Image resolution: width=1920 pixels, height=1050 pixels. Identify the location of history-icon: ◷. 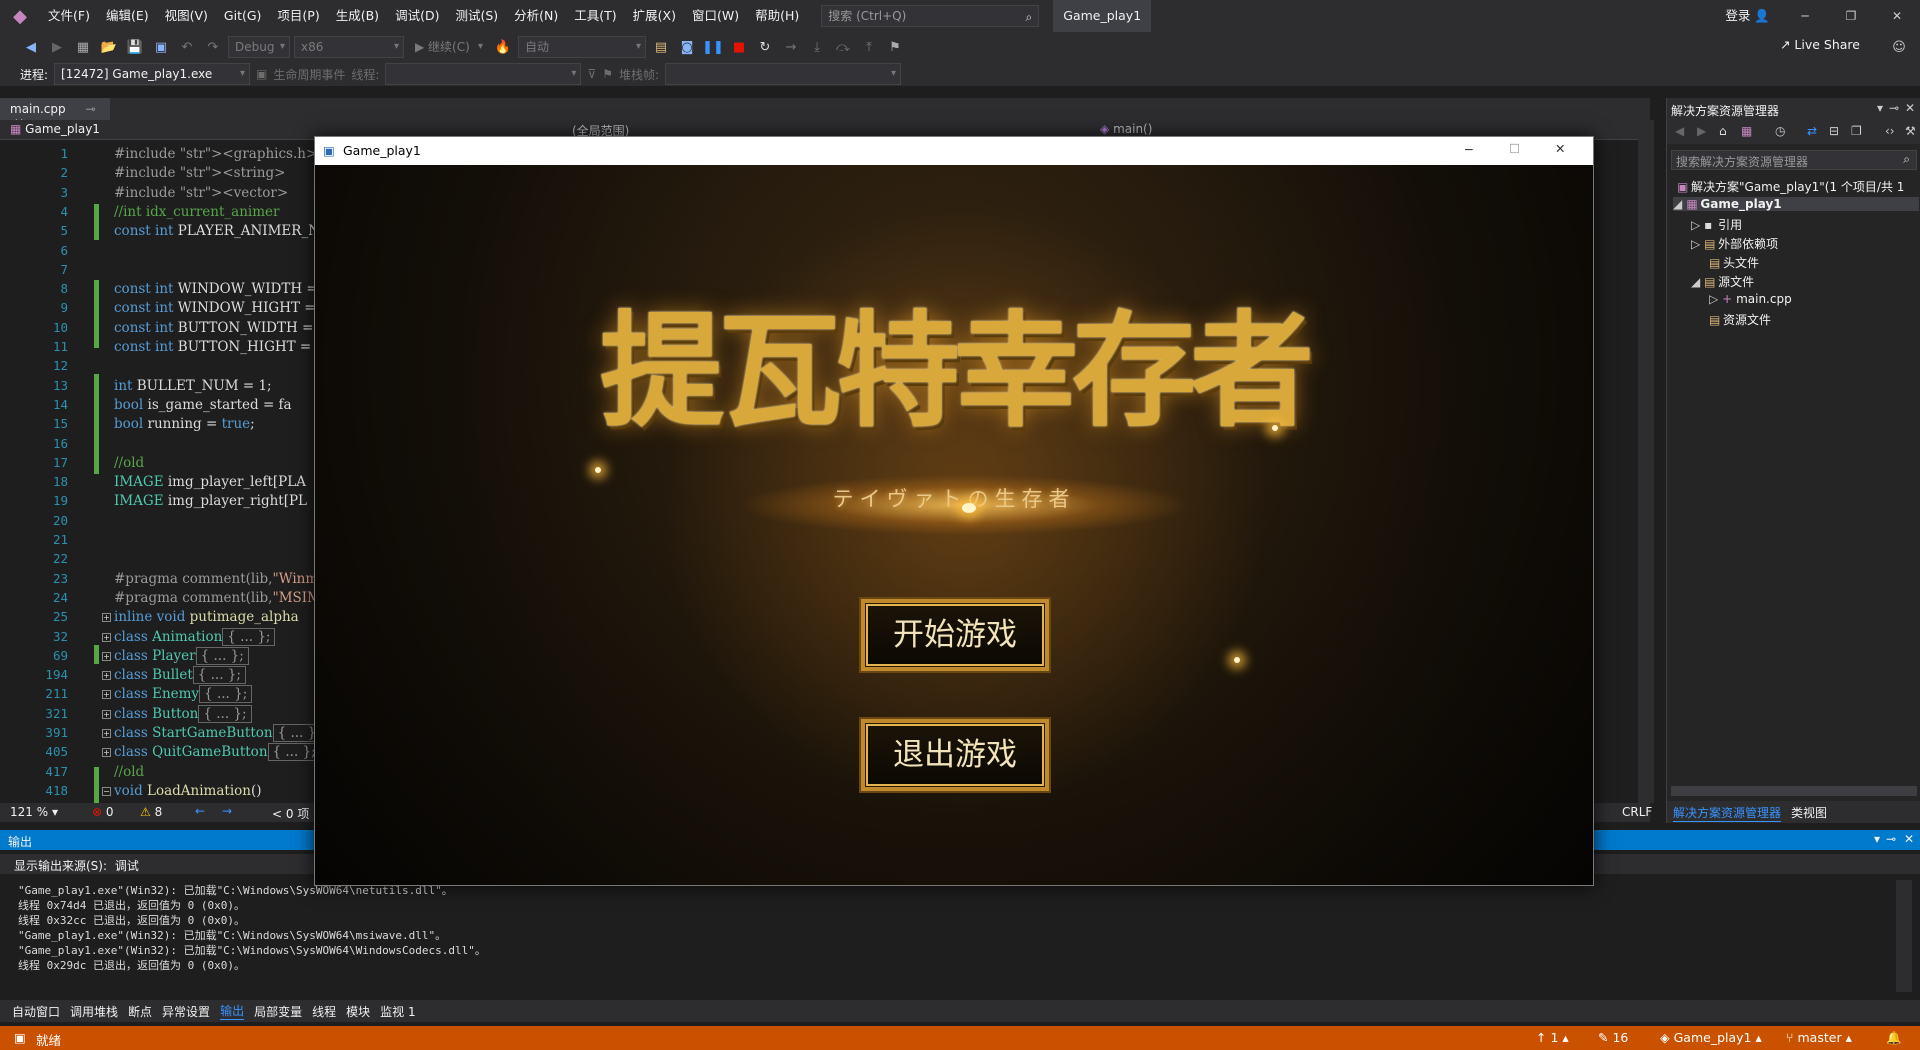
(1780, 131).